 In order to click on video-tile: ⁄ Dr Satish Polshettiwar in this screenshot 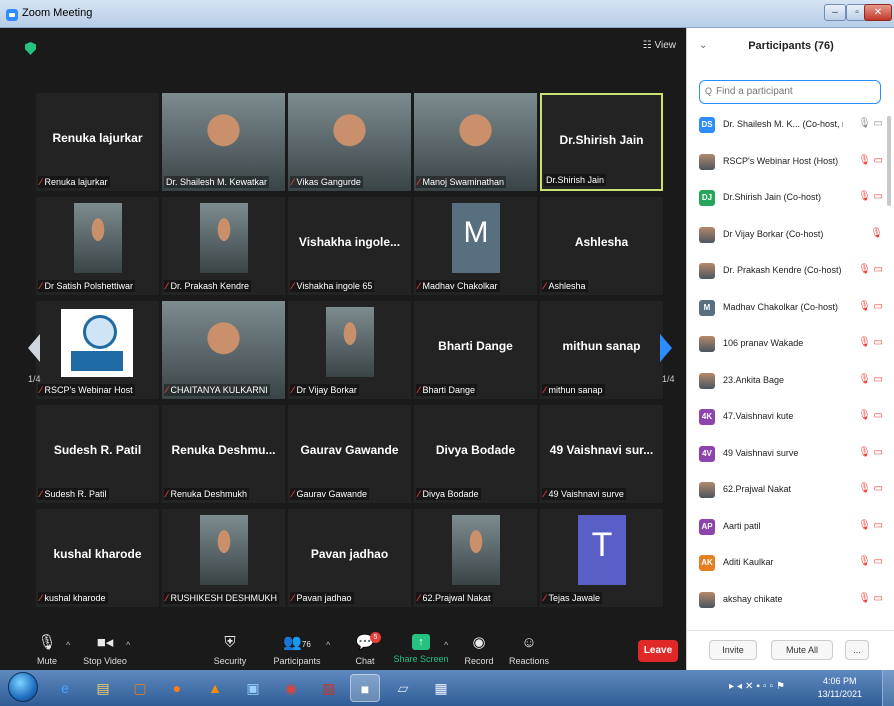, I will do `click(97, 246)`.